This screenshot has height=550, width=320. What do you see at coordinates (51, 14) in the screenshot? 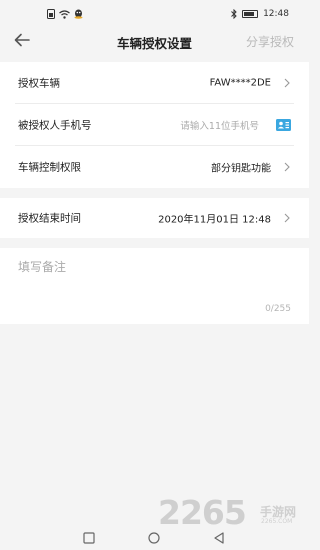
I see `sim-icon` at bounding box center [51, 14].